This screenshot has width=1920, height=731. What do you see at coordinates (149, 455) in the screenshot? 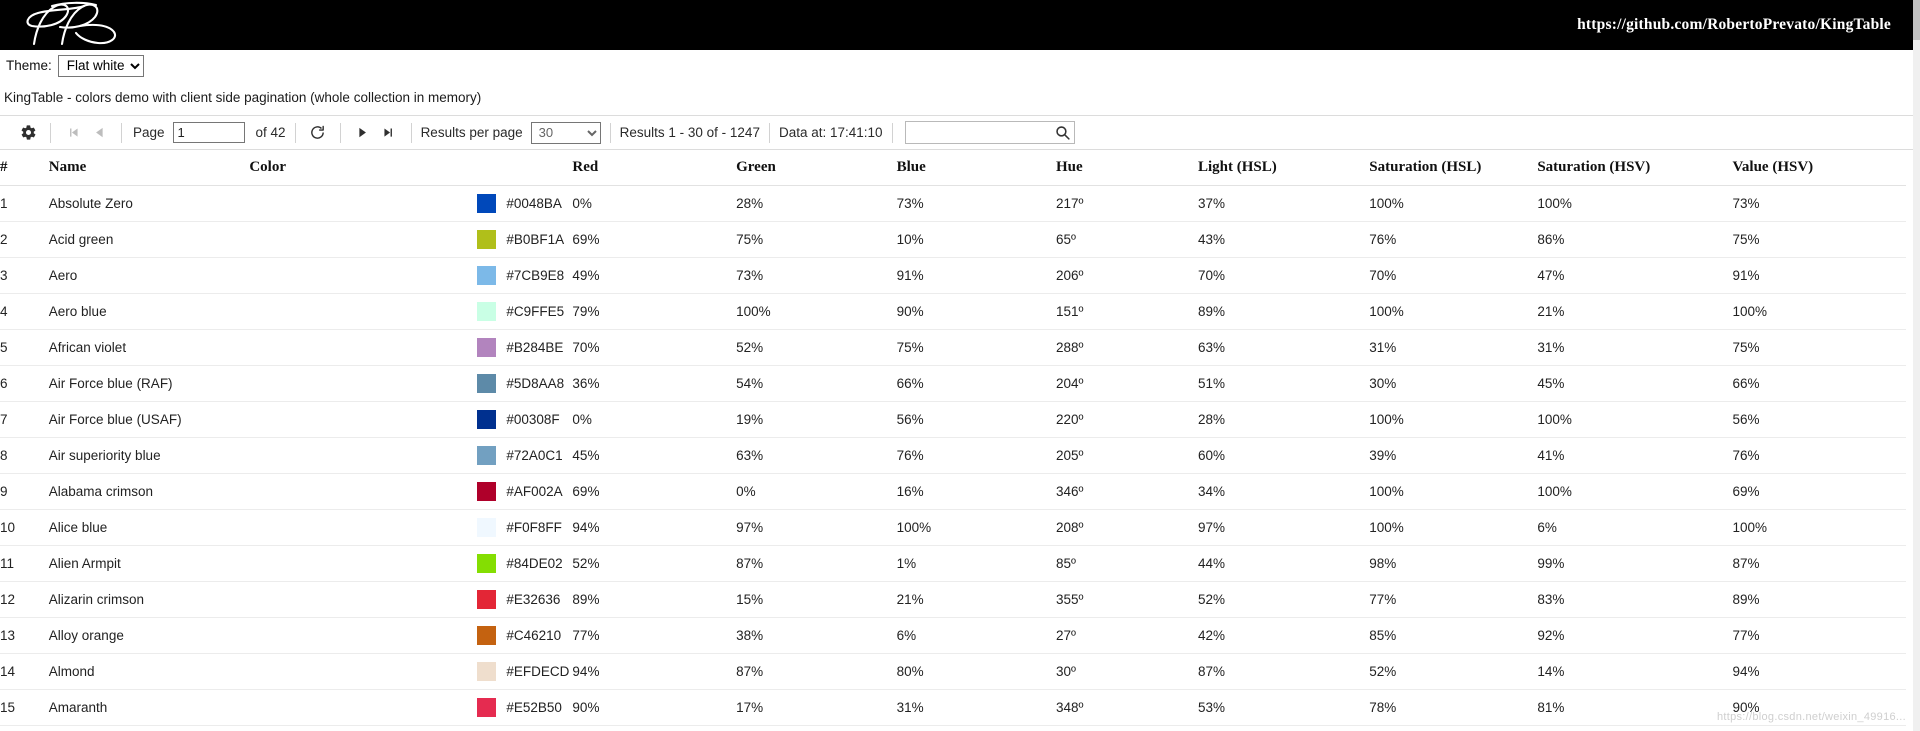
I see `cell-name: Air superiority blue` at bounding box center [149, 455].